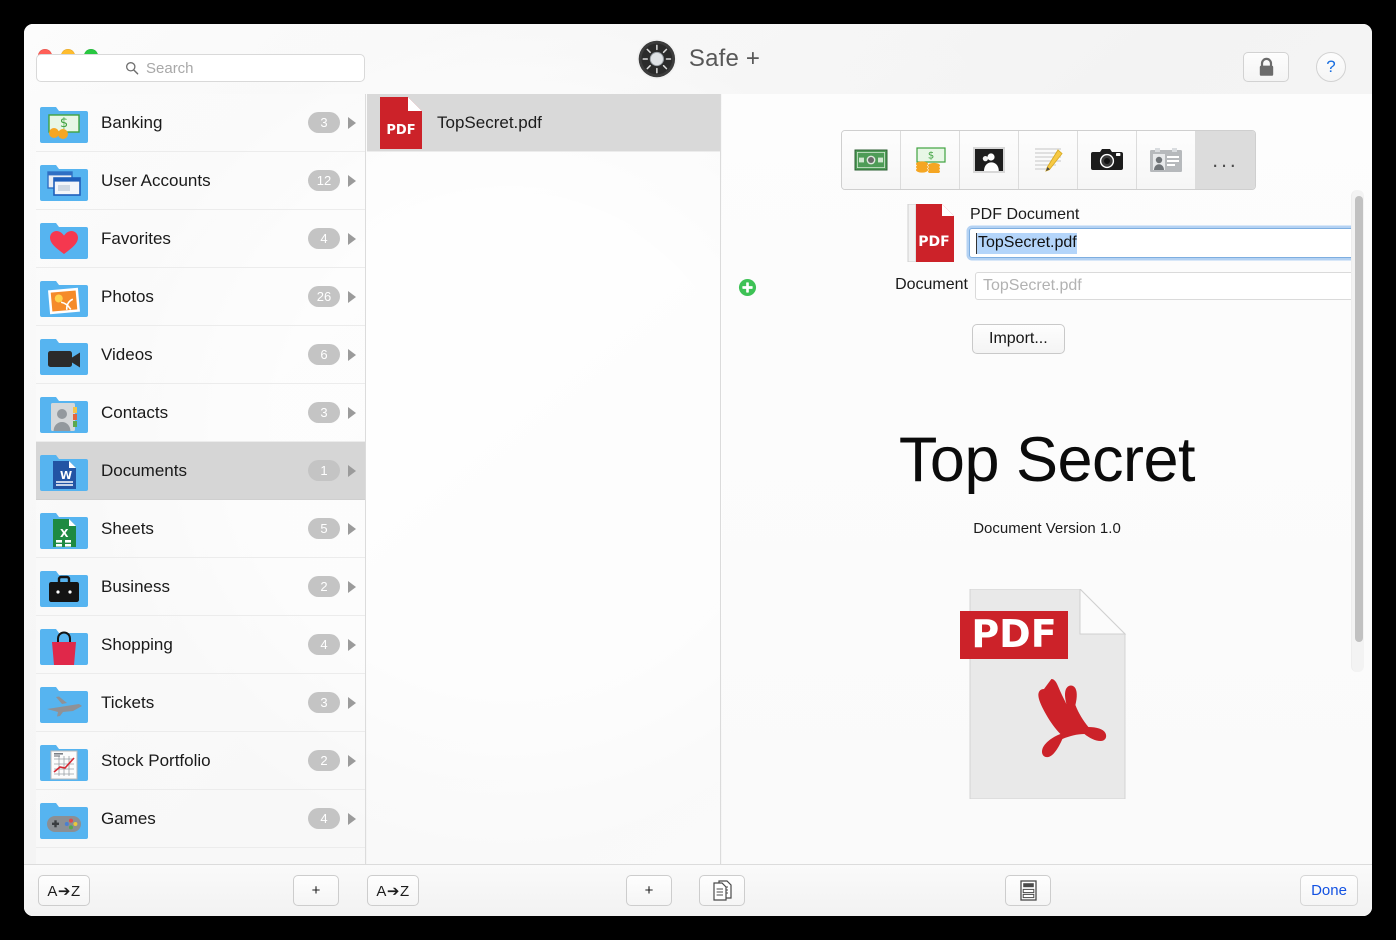  I want to click on sidebar-item-stock-portfolio: Stock Portfolio 2, so click(200, 761).